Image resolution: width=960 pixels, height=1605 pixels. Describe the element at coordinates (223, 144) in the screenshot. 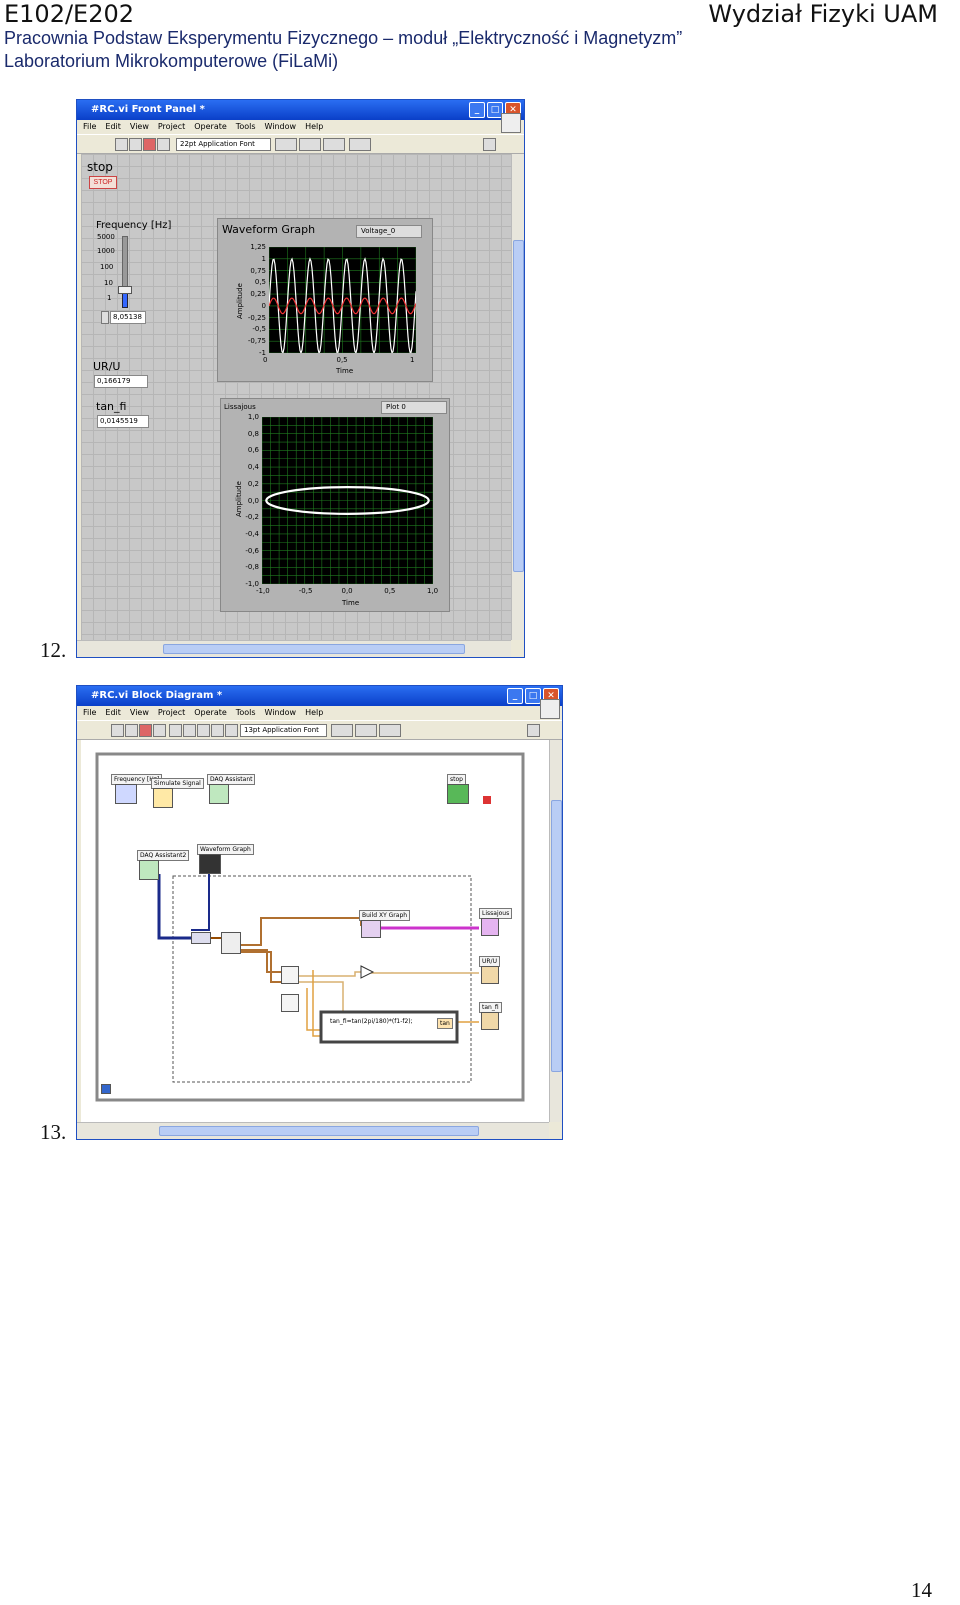

I see `font-select: 22pt Application Font` at that location.